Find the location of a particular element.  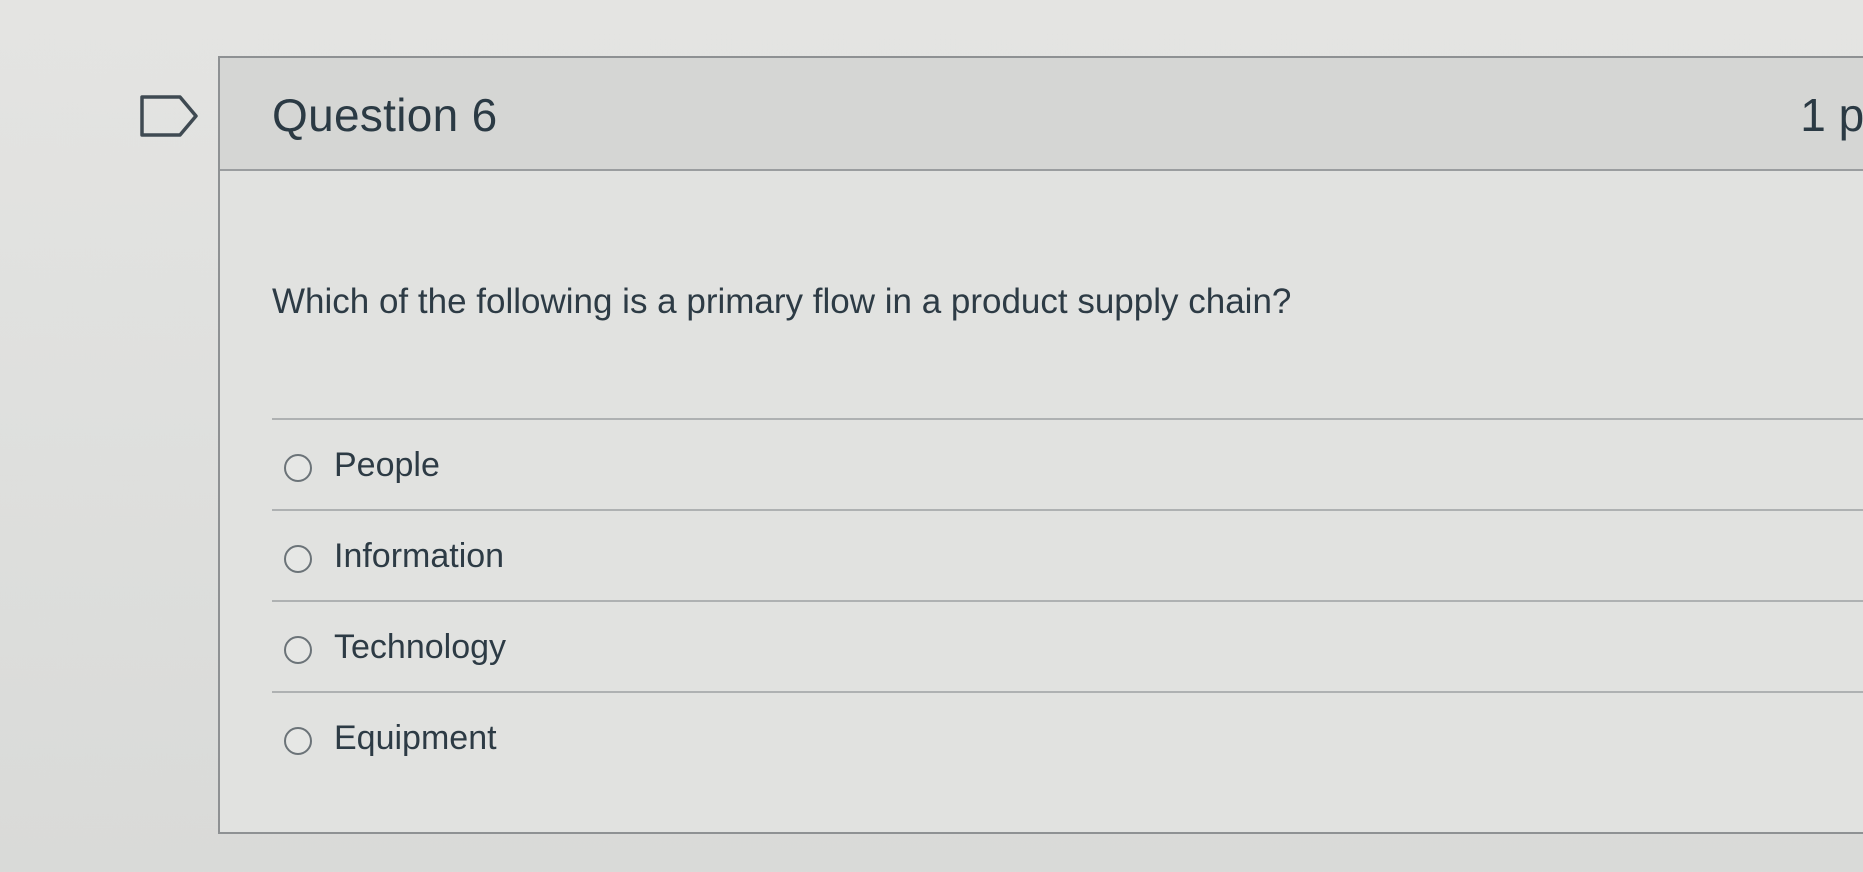

question-points: 1 pt is located at coordinates (1831, 115).